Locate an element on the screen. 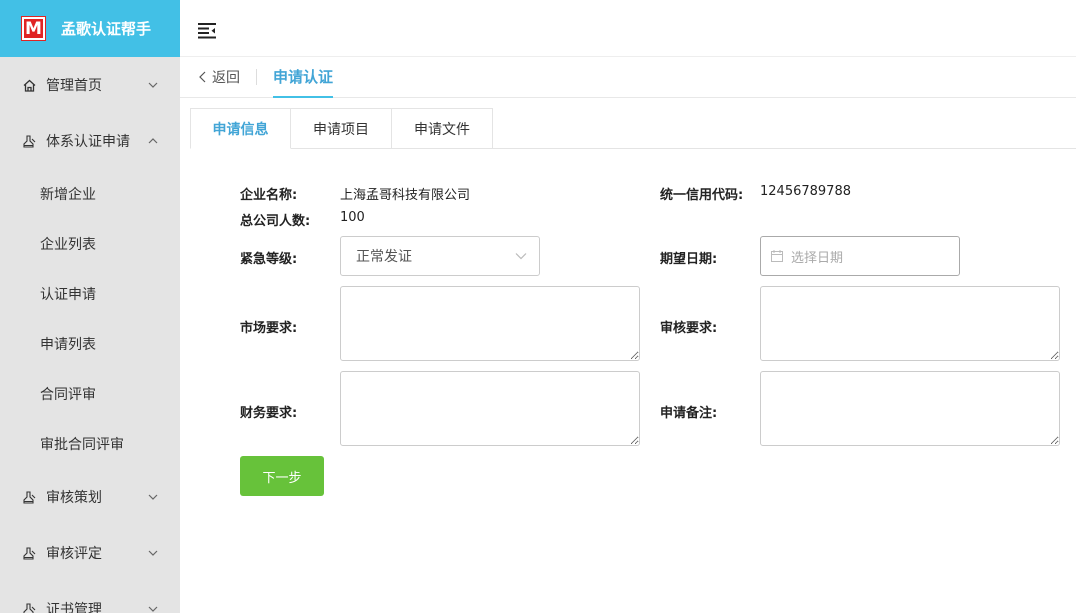 The height and width of the screenshot is (613, 1076). collapse-menu-icon is located at coordinates (207, 31).